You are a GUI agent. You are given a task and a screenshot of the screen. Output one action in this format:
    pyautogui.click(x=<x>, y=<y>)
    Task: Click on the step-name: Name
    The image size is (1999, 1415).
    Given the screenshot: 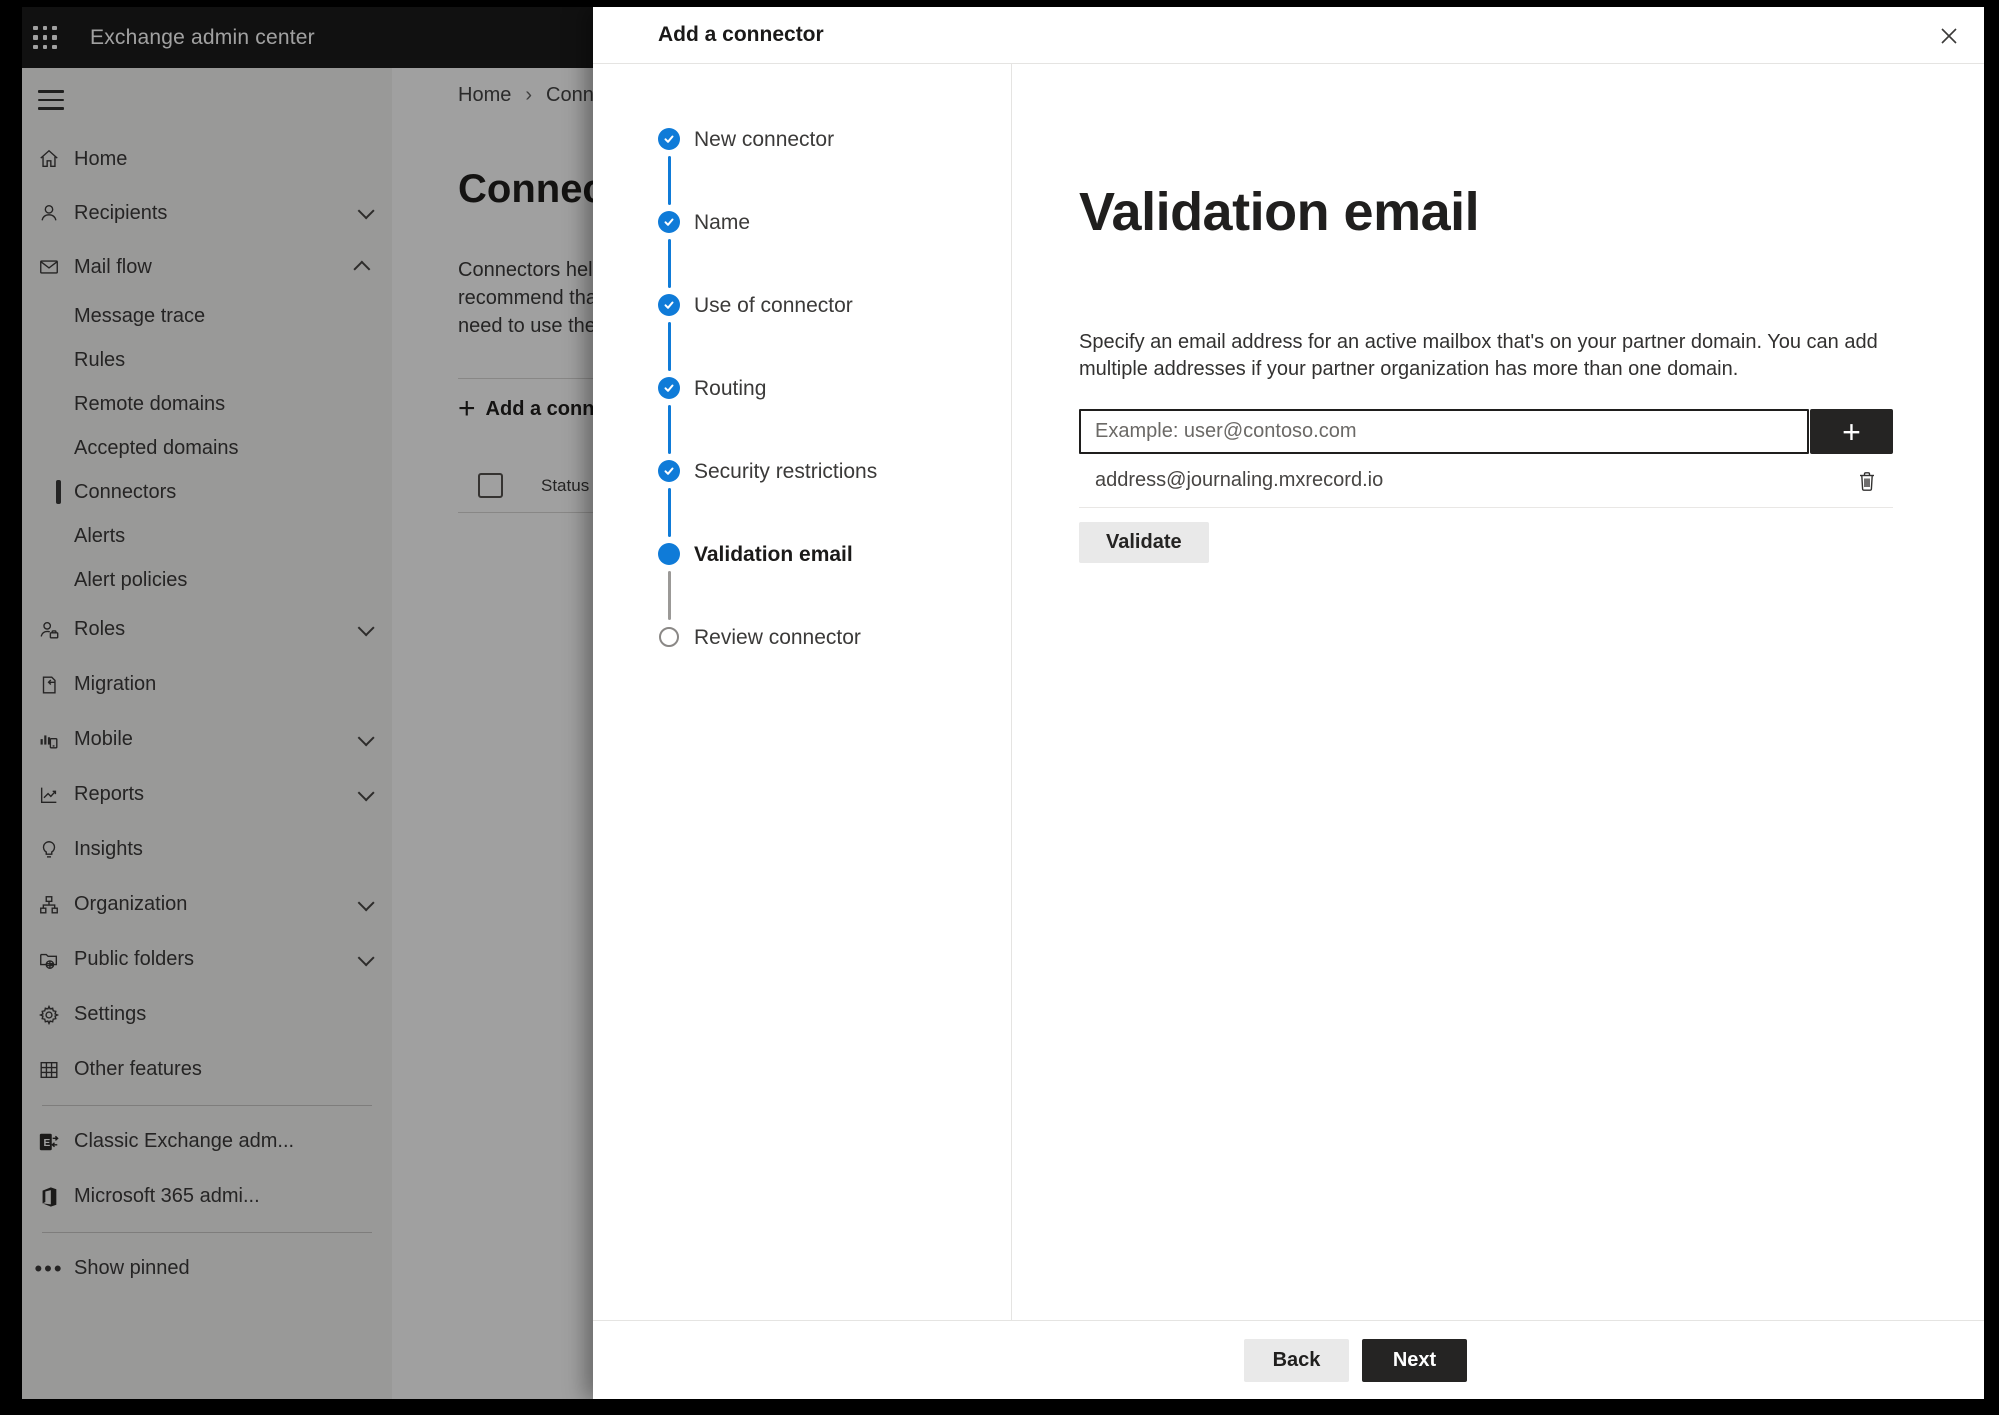 What is the action you would take?
    pyautogui.click(x=834, y=252)
    